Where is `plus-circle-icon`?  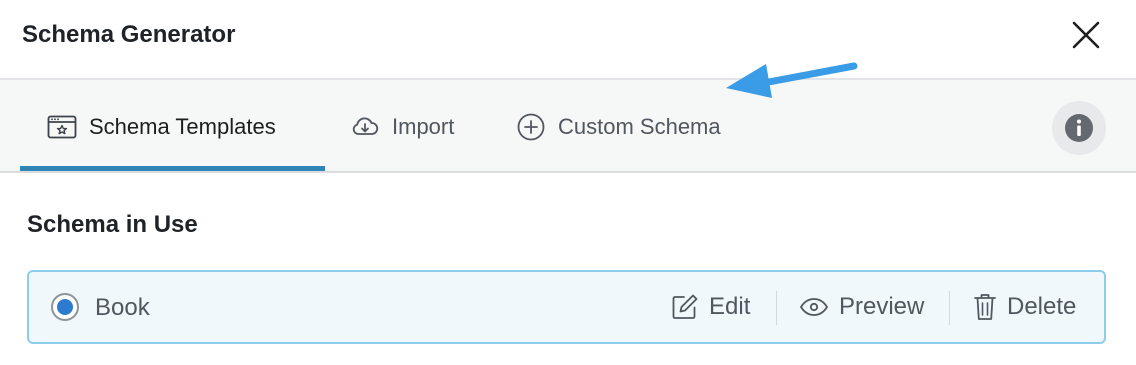
plus-circle-icon is located at coordinates (531, 127).